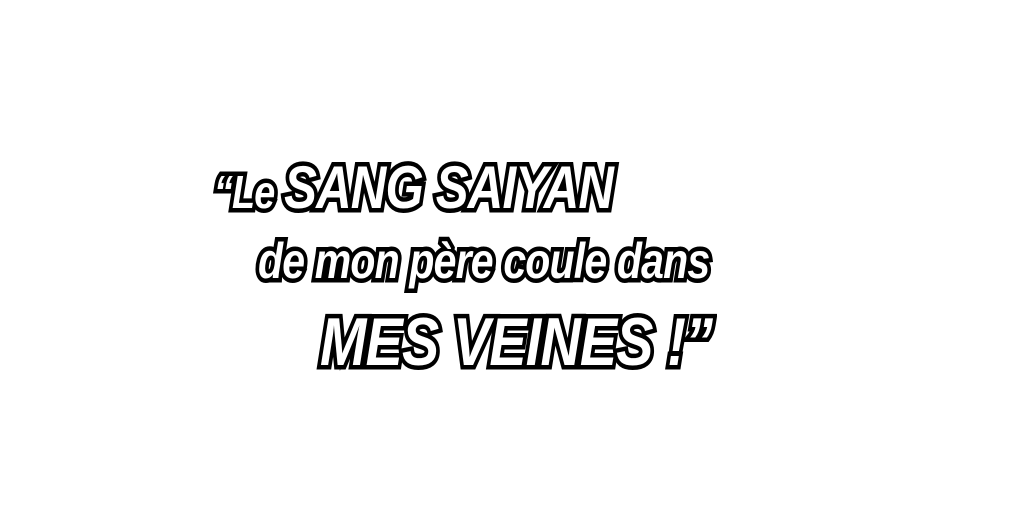 This screenshot has width=1024, height=512. What do you see at coordinates (484, 261) in the screenshot?
I see `quote-line-2: de mon père coule dans` at bounding box center [484, 261].